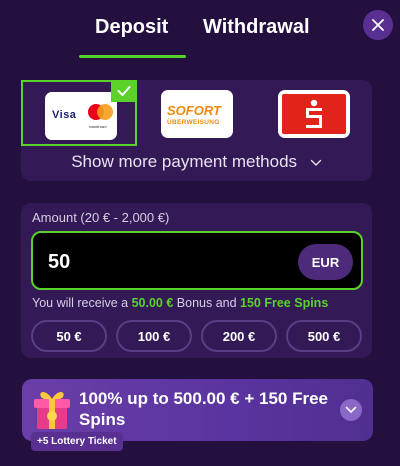 This screenshot has height=466, width=400. What do you see at coordinates (77, 441) in the screenshot?
I see `lottery-ticket-badge: +5 Lottery Ticket` at bounding box center [77, 441].